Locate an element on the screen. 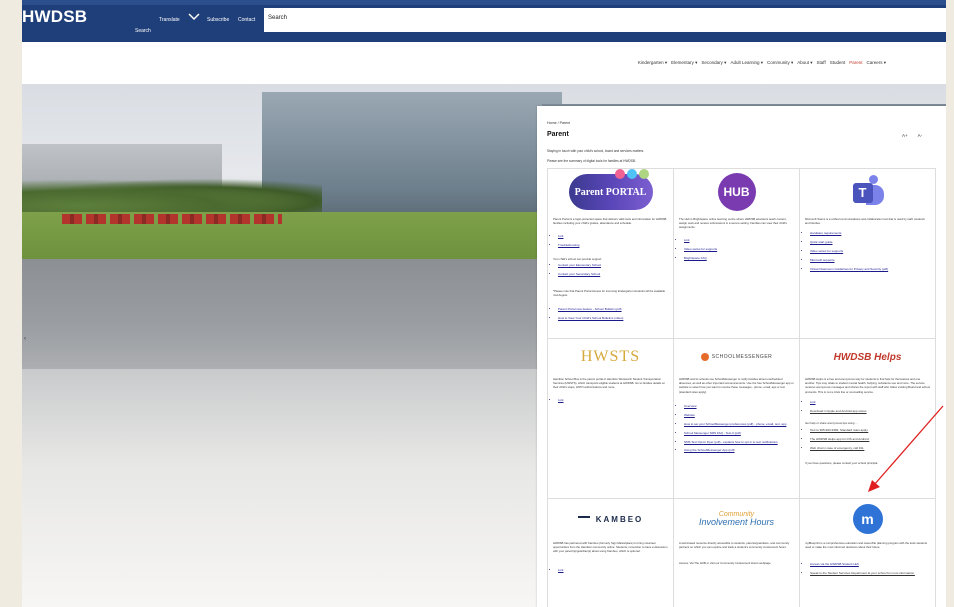 The width and height of the screenshot is (954, 607). nav-careers: Careers ▾ is located at coordinates (876, 63).